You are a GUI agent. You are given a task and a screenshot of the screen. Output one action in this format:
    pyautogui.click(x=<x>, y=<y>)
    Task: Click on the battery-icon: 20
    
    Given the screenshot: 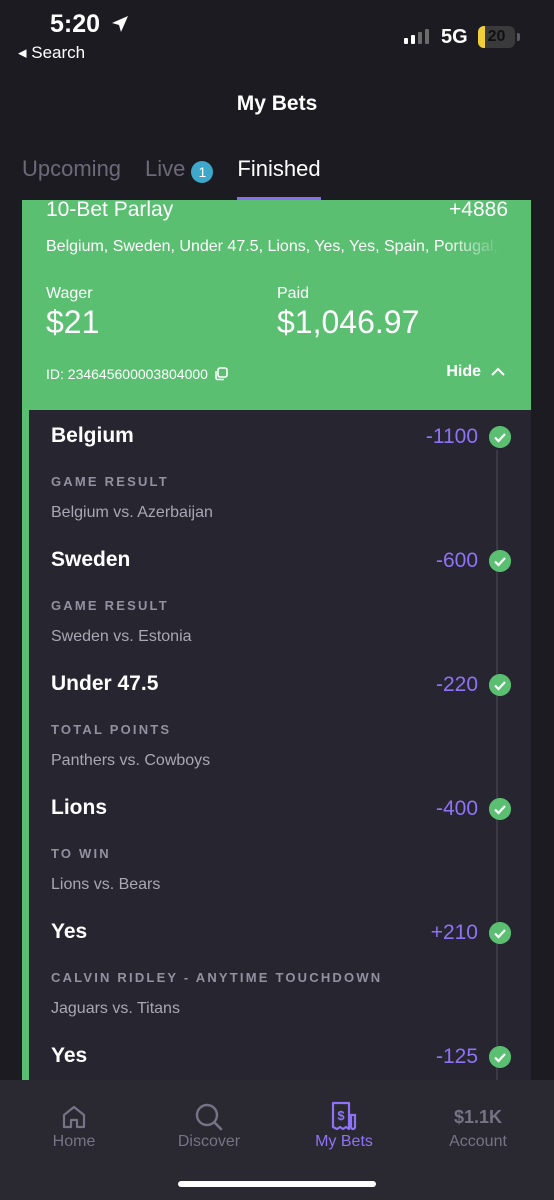 What is the action you would take?
    pyautogui.click(x=496, y=37)
    